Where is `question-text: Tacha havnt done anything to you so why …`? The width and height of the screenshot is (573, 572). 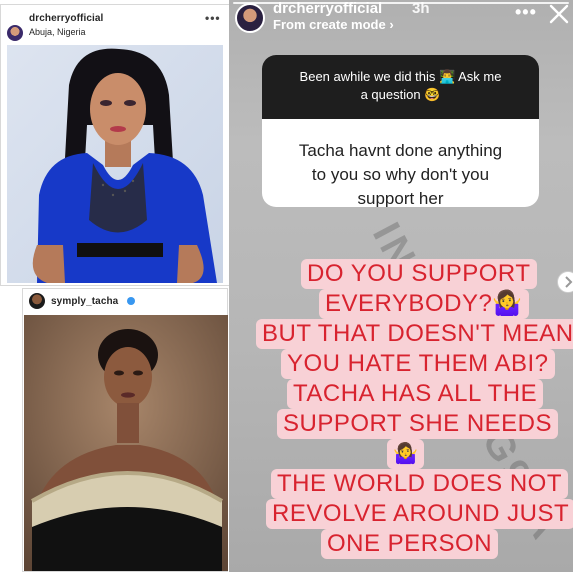
question-text: Tacha havnt done anything to you so why … is located at coordinates (400, 173).